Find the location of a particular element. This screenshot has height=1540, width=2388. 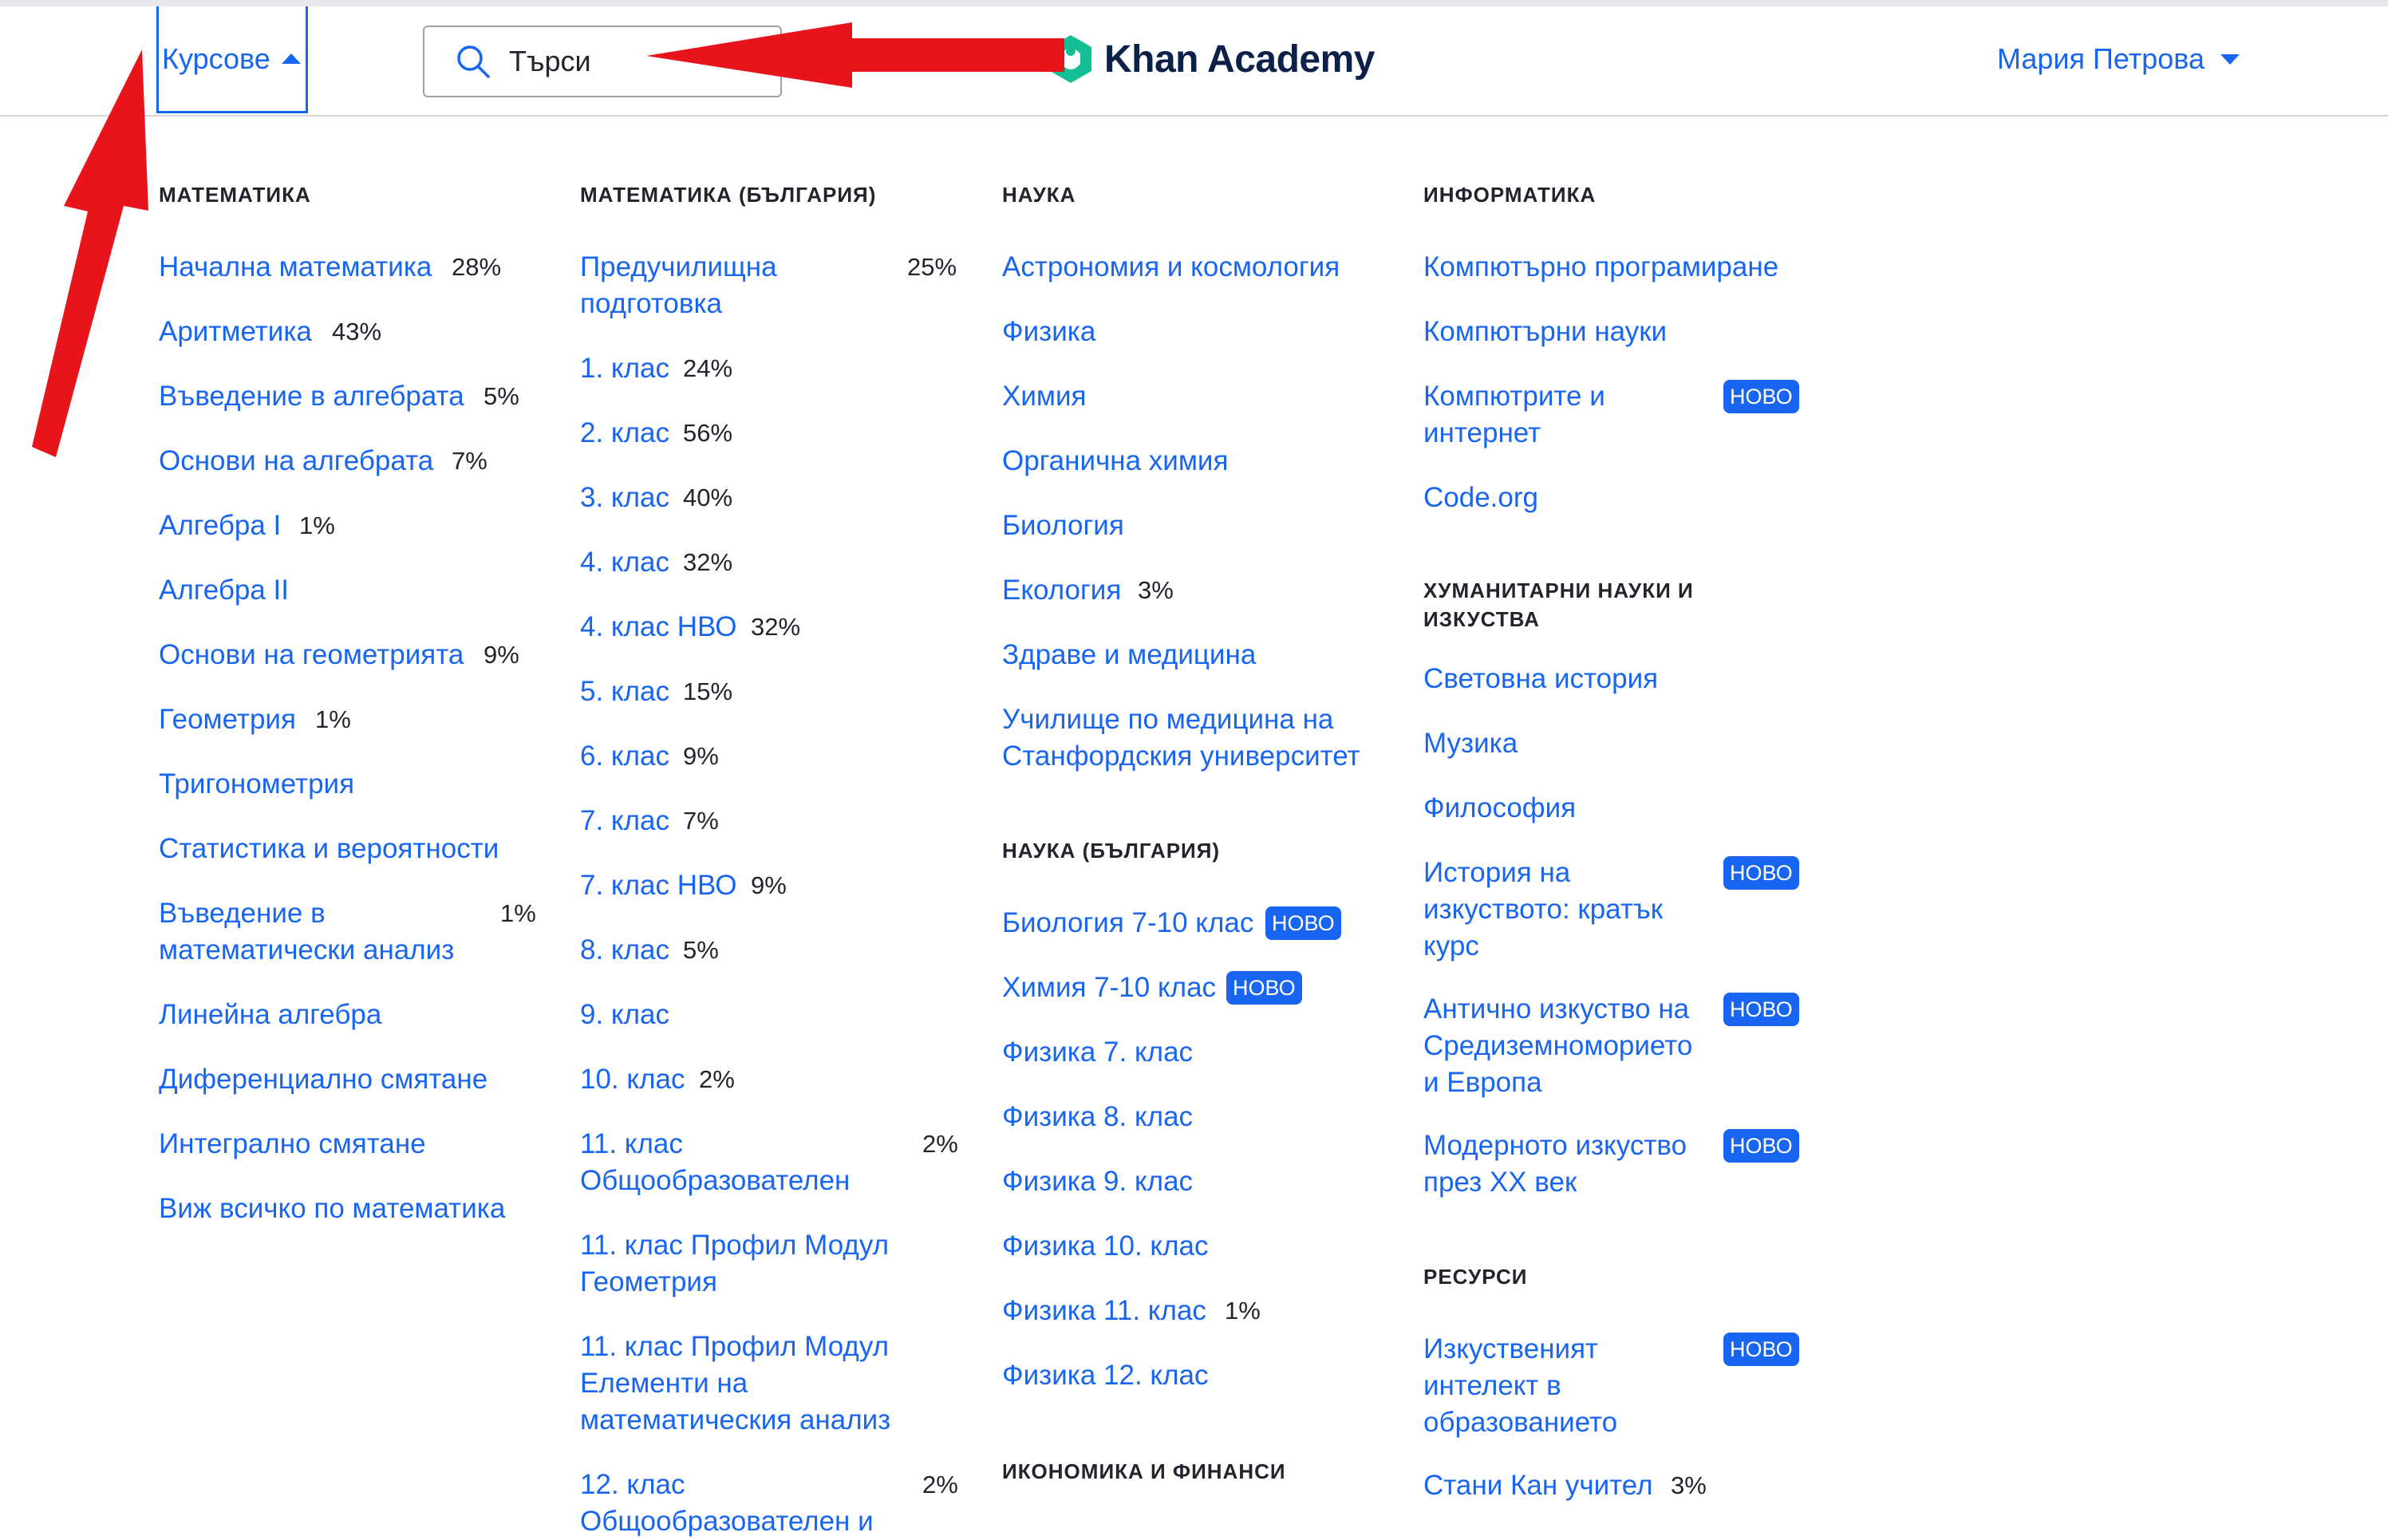

courses-menu-button: Курсове is located at coordinates (232, 59).